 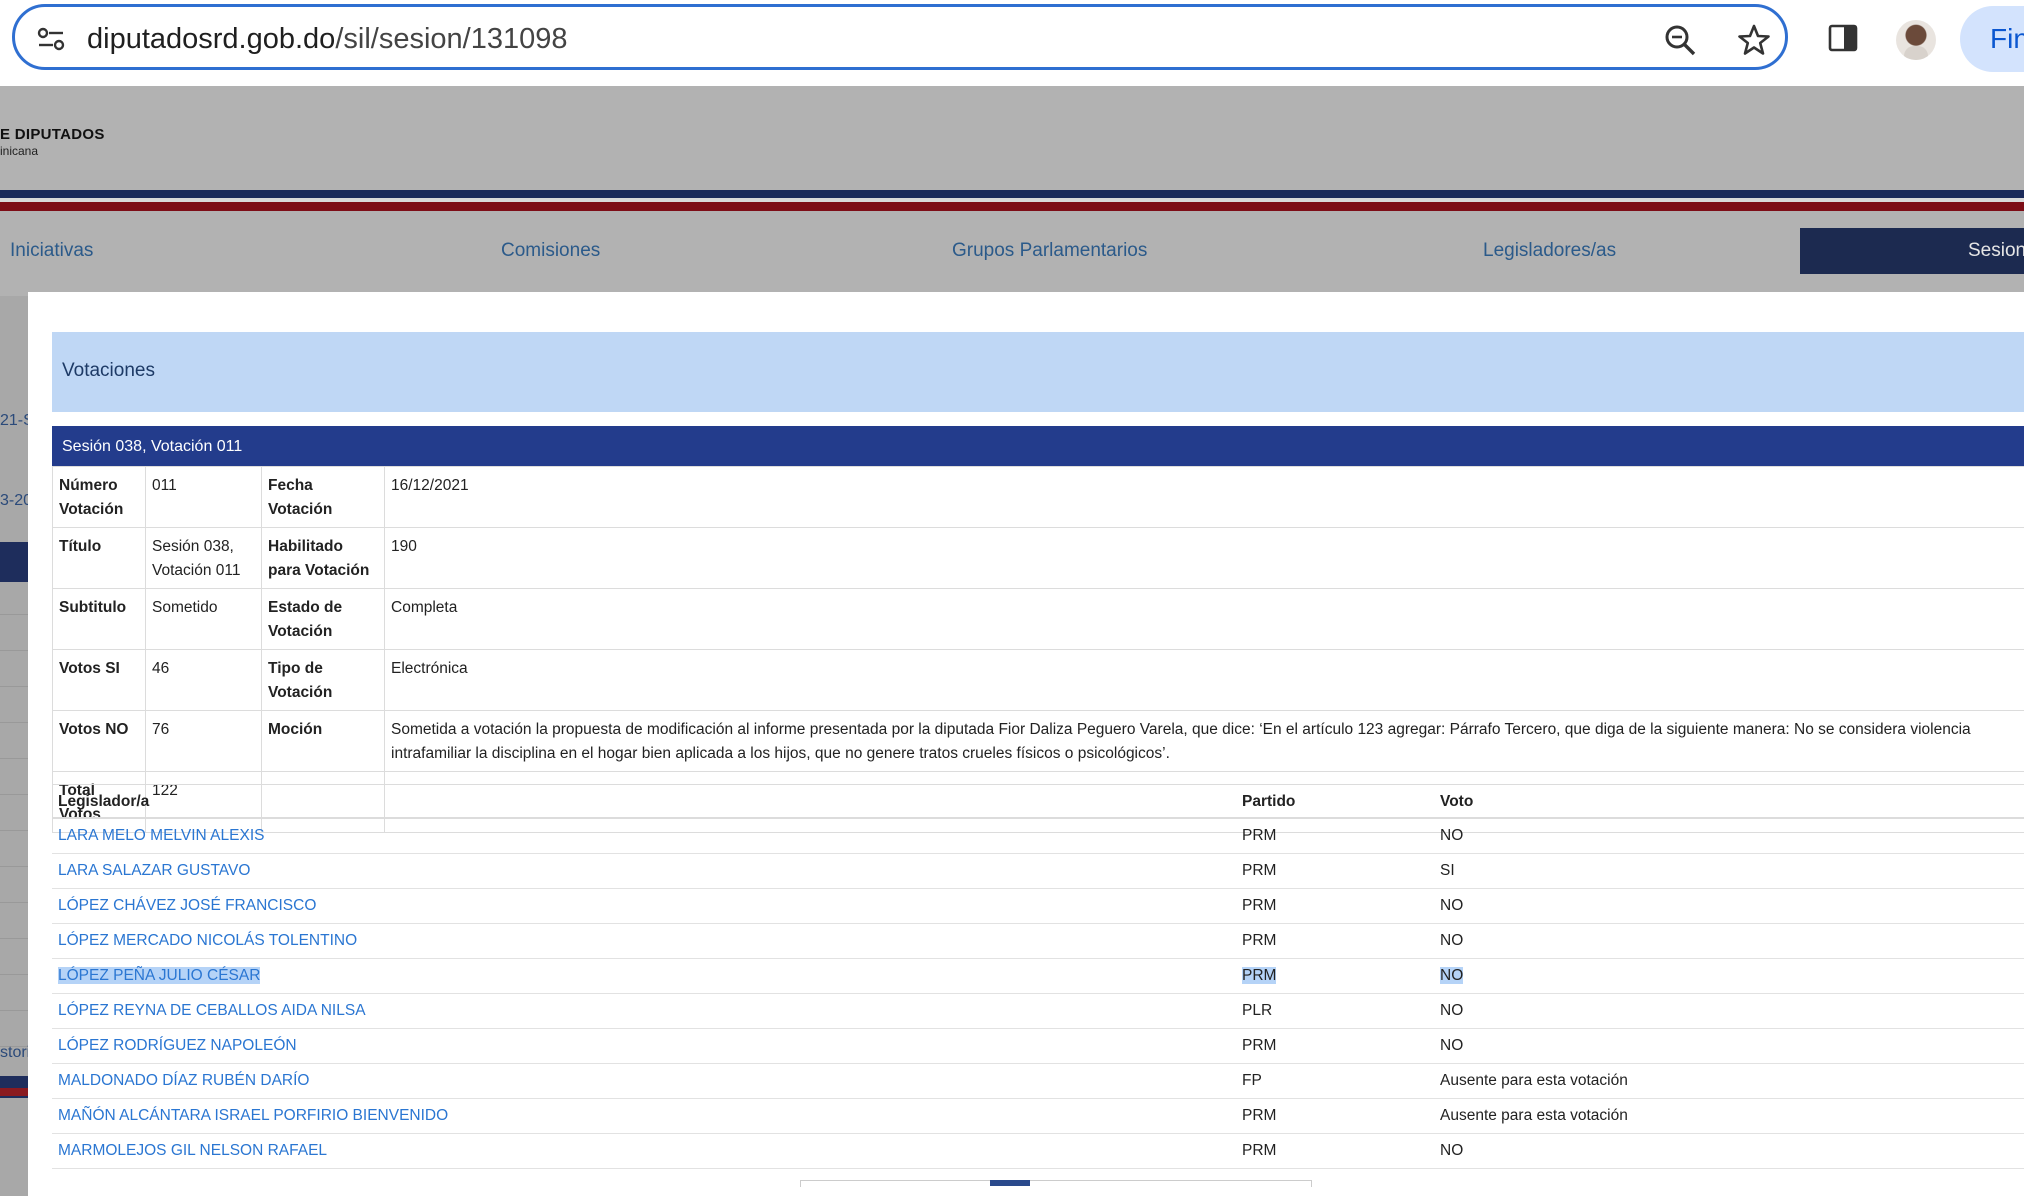 I want to click on nav-legisladores: Legisladores/as, so click(x=1549, y=251).